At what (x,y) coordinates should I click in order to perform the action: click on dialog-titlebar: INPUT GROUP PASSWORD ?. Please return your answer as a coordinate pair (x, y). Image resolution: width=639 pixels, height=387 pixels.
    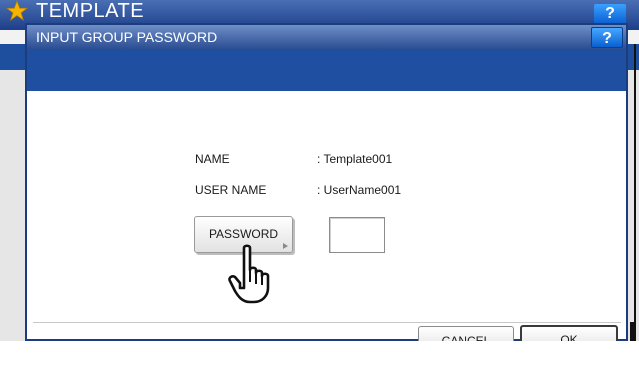
    Looking at the image, I should click on (326, 37).